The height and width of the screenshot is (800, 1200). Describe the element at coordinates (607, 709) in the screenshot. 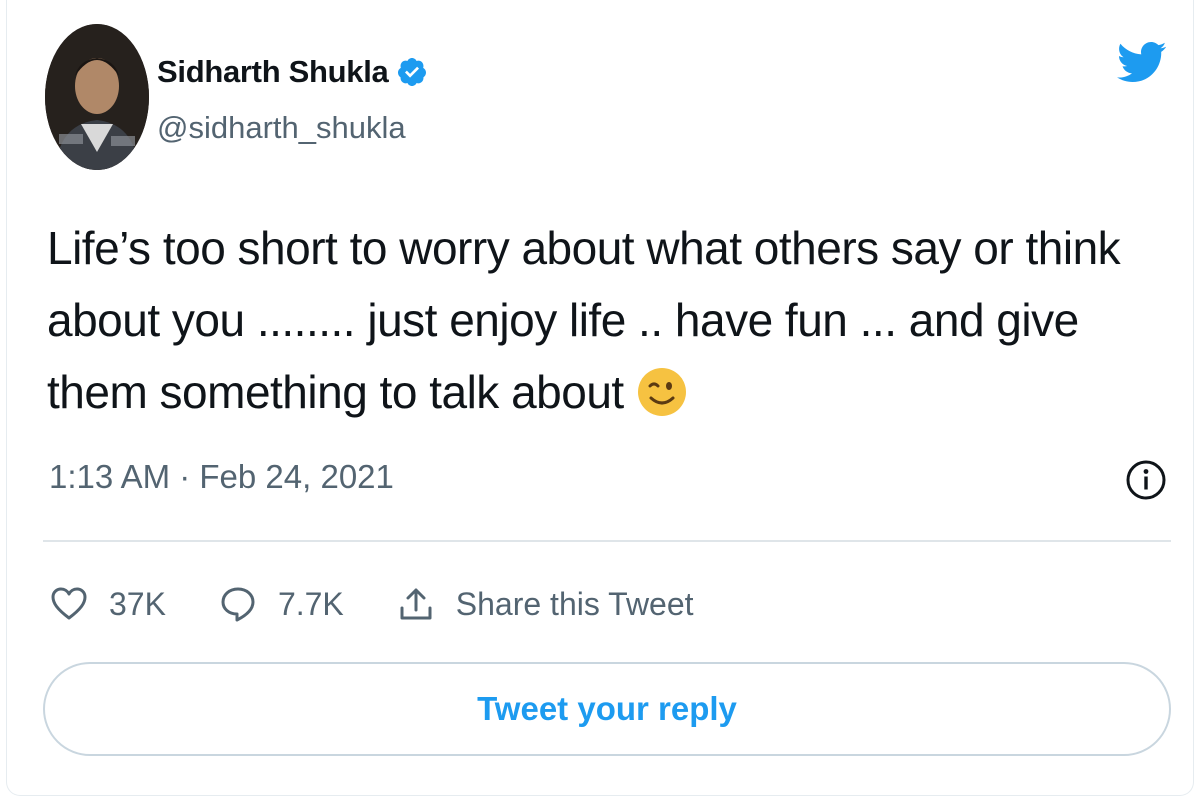

I see `tweet-your-reply-button: Tweet your reply` at that location.